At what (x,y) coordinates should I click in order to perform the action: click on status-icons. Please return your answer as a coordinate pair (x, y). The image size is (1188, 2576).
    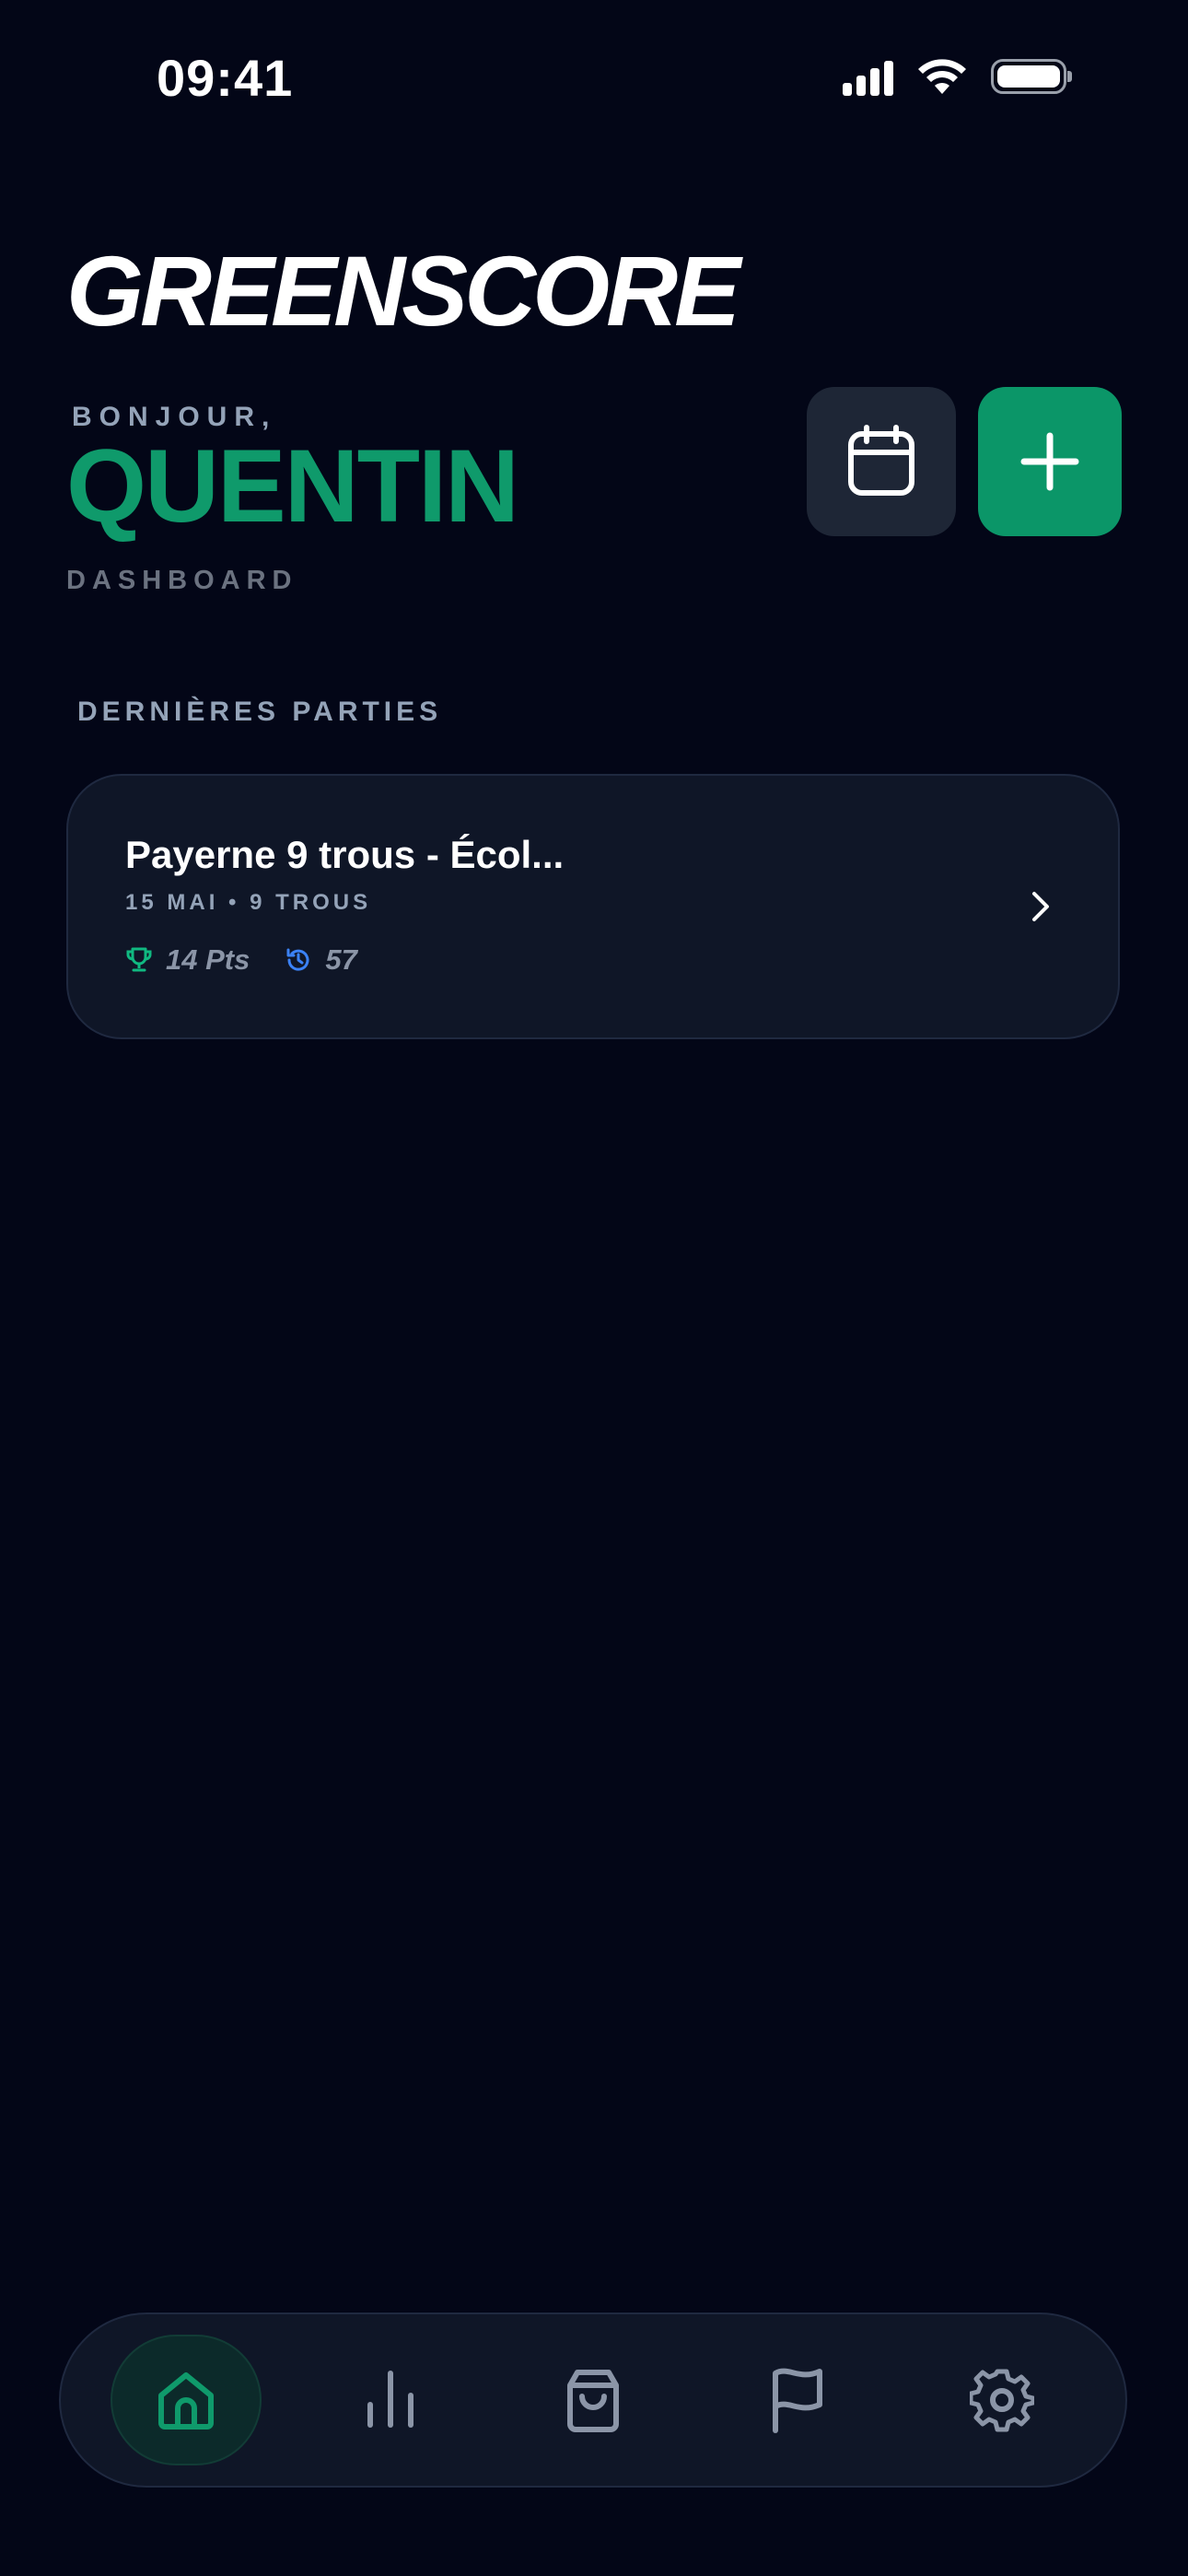
    Looking at the image, I should click on (957, 76).